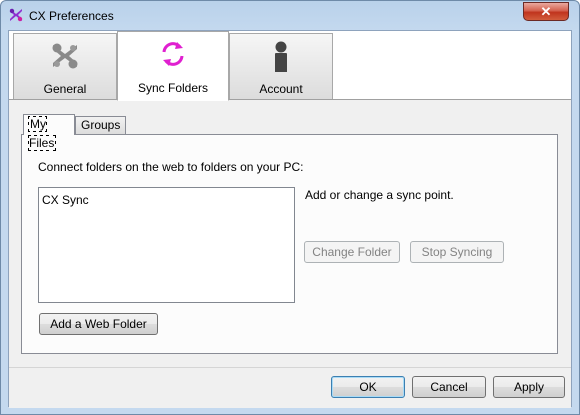  I want to click on close-icon: ✕, so click(546, 11).